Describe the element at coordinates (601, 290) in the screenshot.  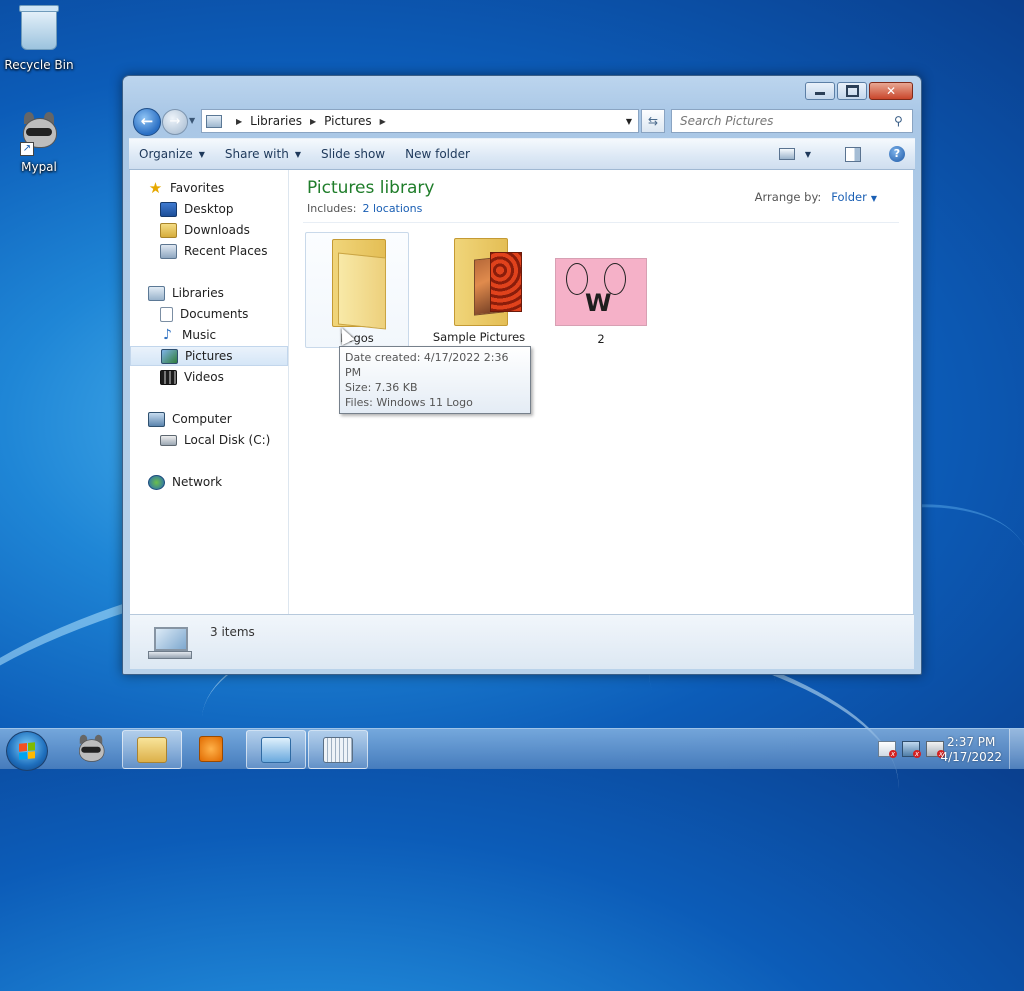
I see `file-item-2: W 2` at that location.